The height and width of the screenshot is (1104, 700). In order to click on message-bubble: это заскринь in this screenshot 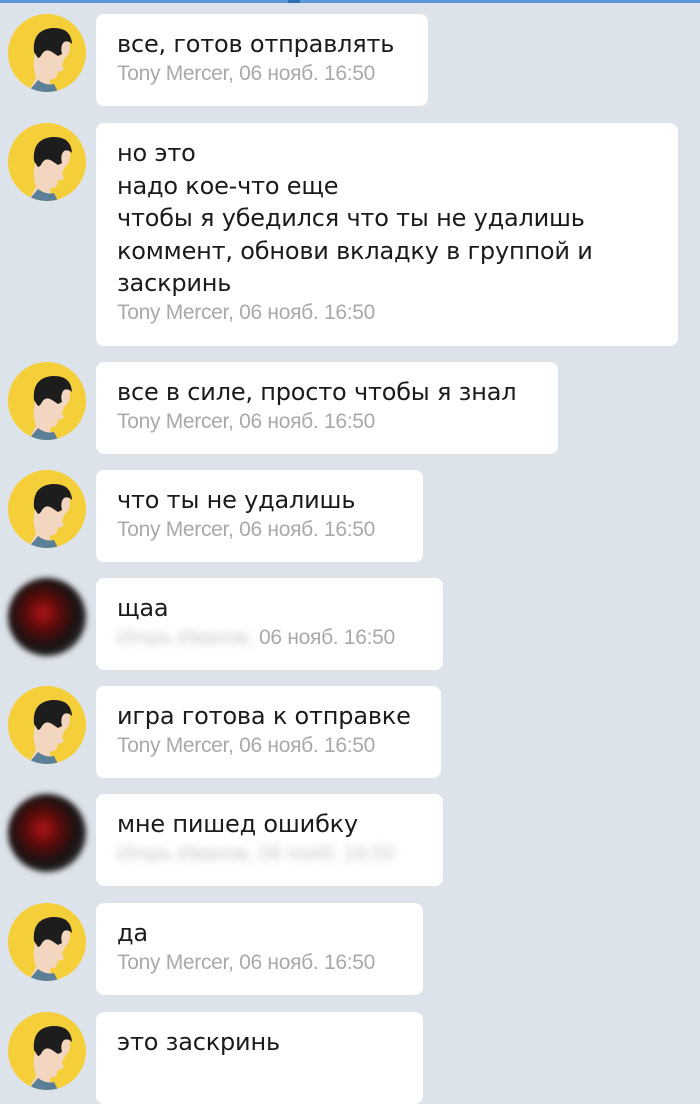, I will do `click(259, 1058)`.